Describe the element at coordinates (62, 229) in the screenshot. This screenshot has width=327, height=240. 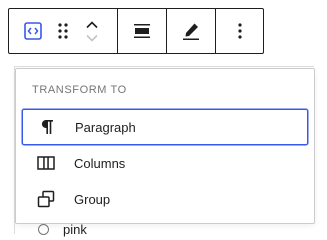
I see `list-item-pink: pink` at that location.